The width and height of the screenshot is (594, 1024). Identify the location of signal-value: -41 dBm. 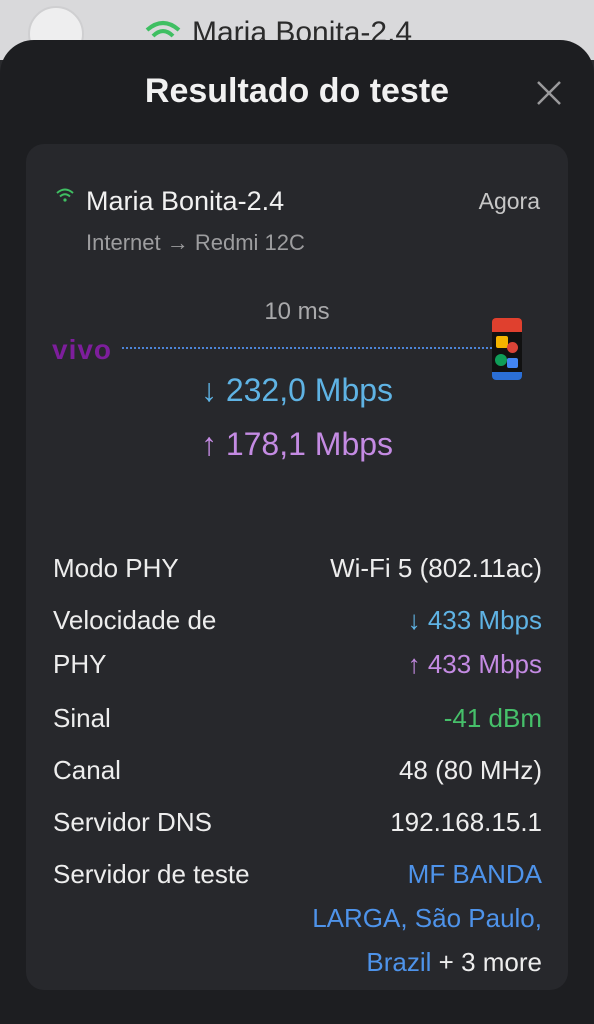
(492, 718).